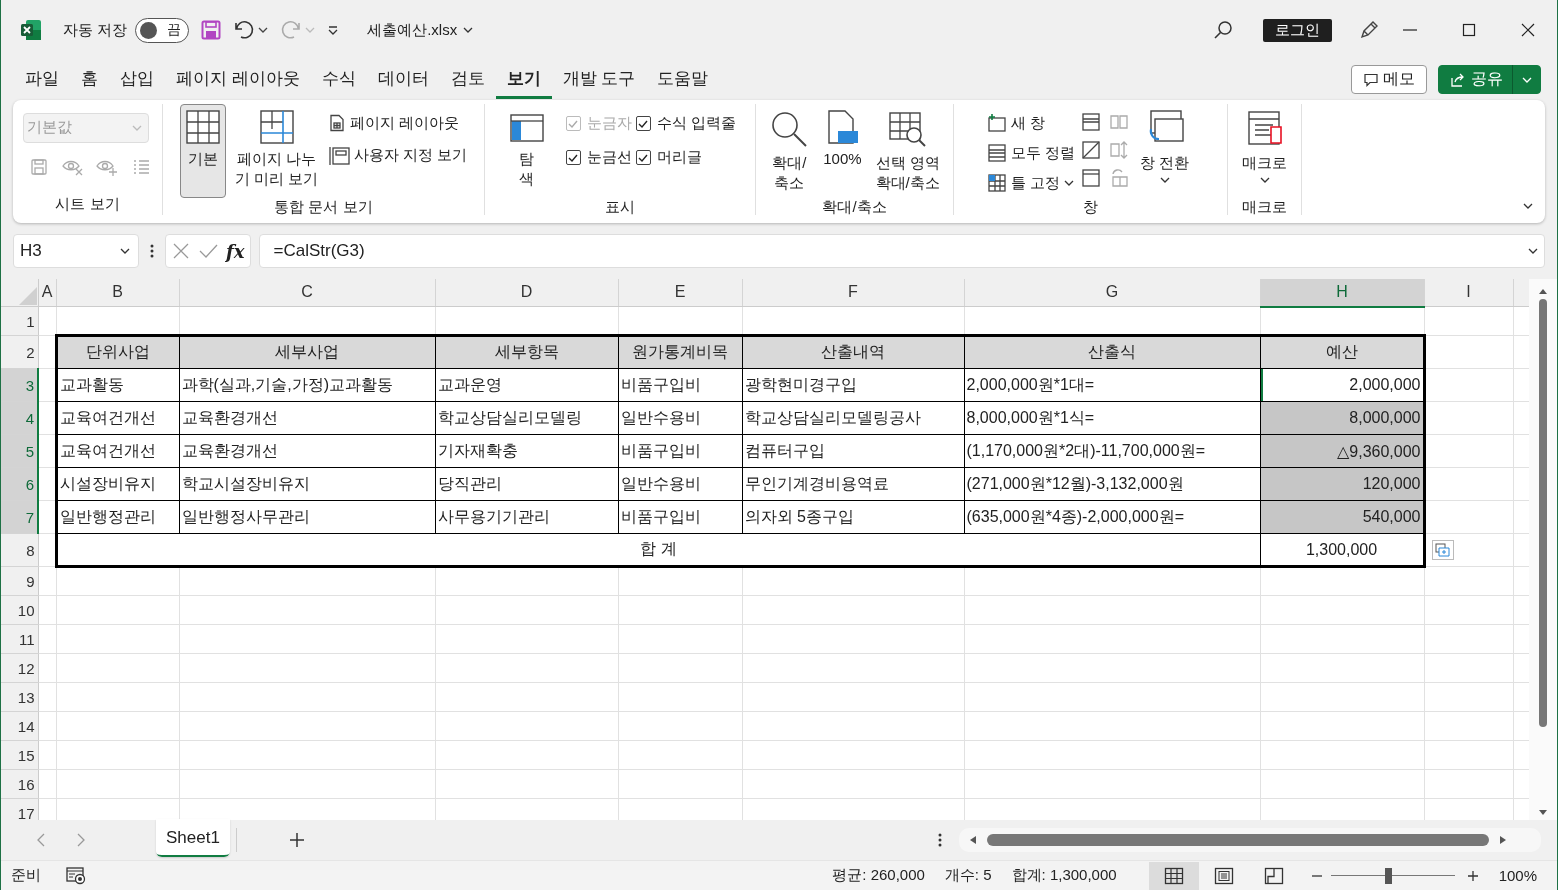 The width and height of the screenshot is (1558, 890). Describe the element at coordinates (1533, 251) in the screenshot. I see `expand-formula-bar-button` at that location.